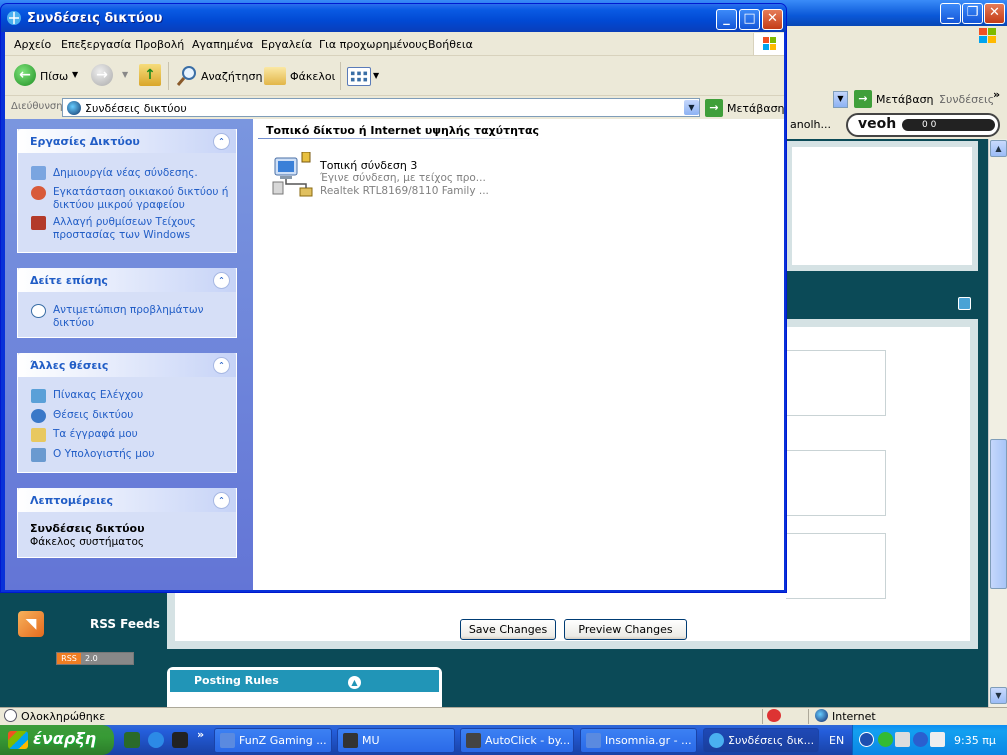  What do you see at coordinates (885, 739) in the screenshot?
I see `messenger-icon` at bounding box center [885, 739].